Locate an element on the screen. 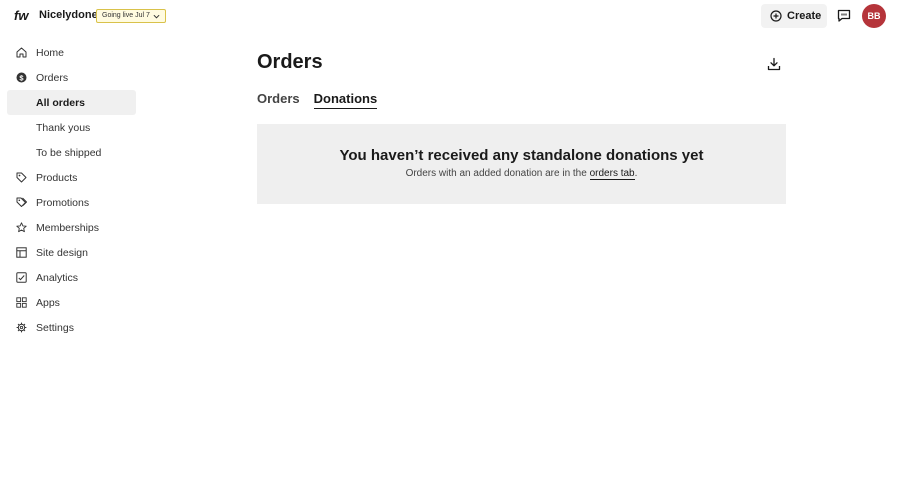 This screenshot has height=484, width=900. tag-icon is located at coordinates (21, 177).